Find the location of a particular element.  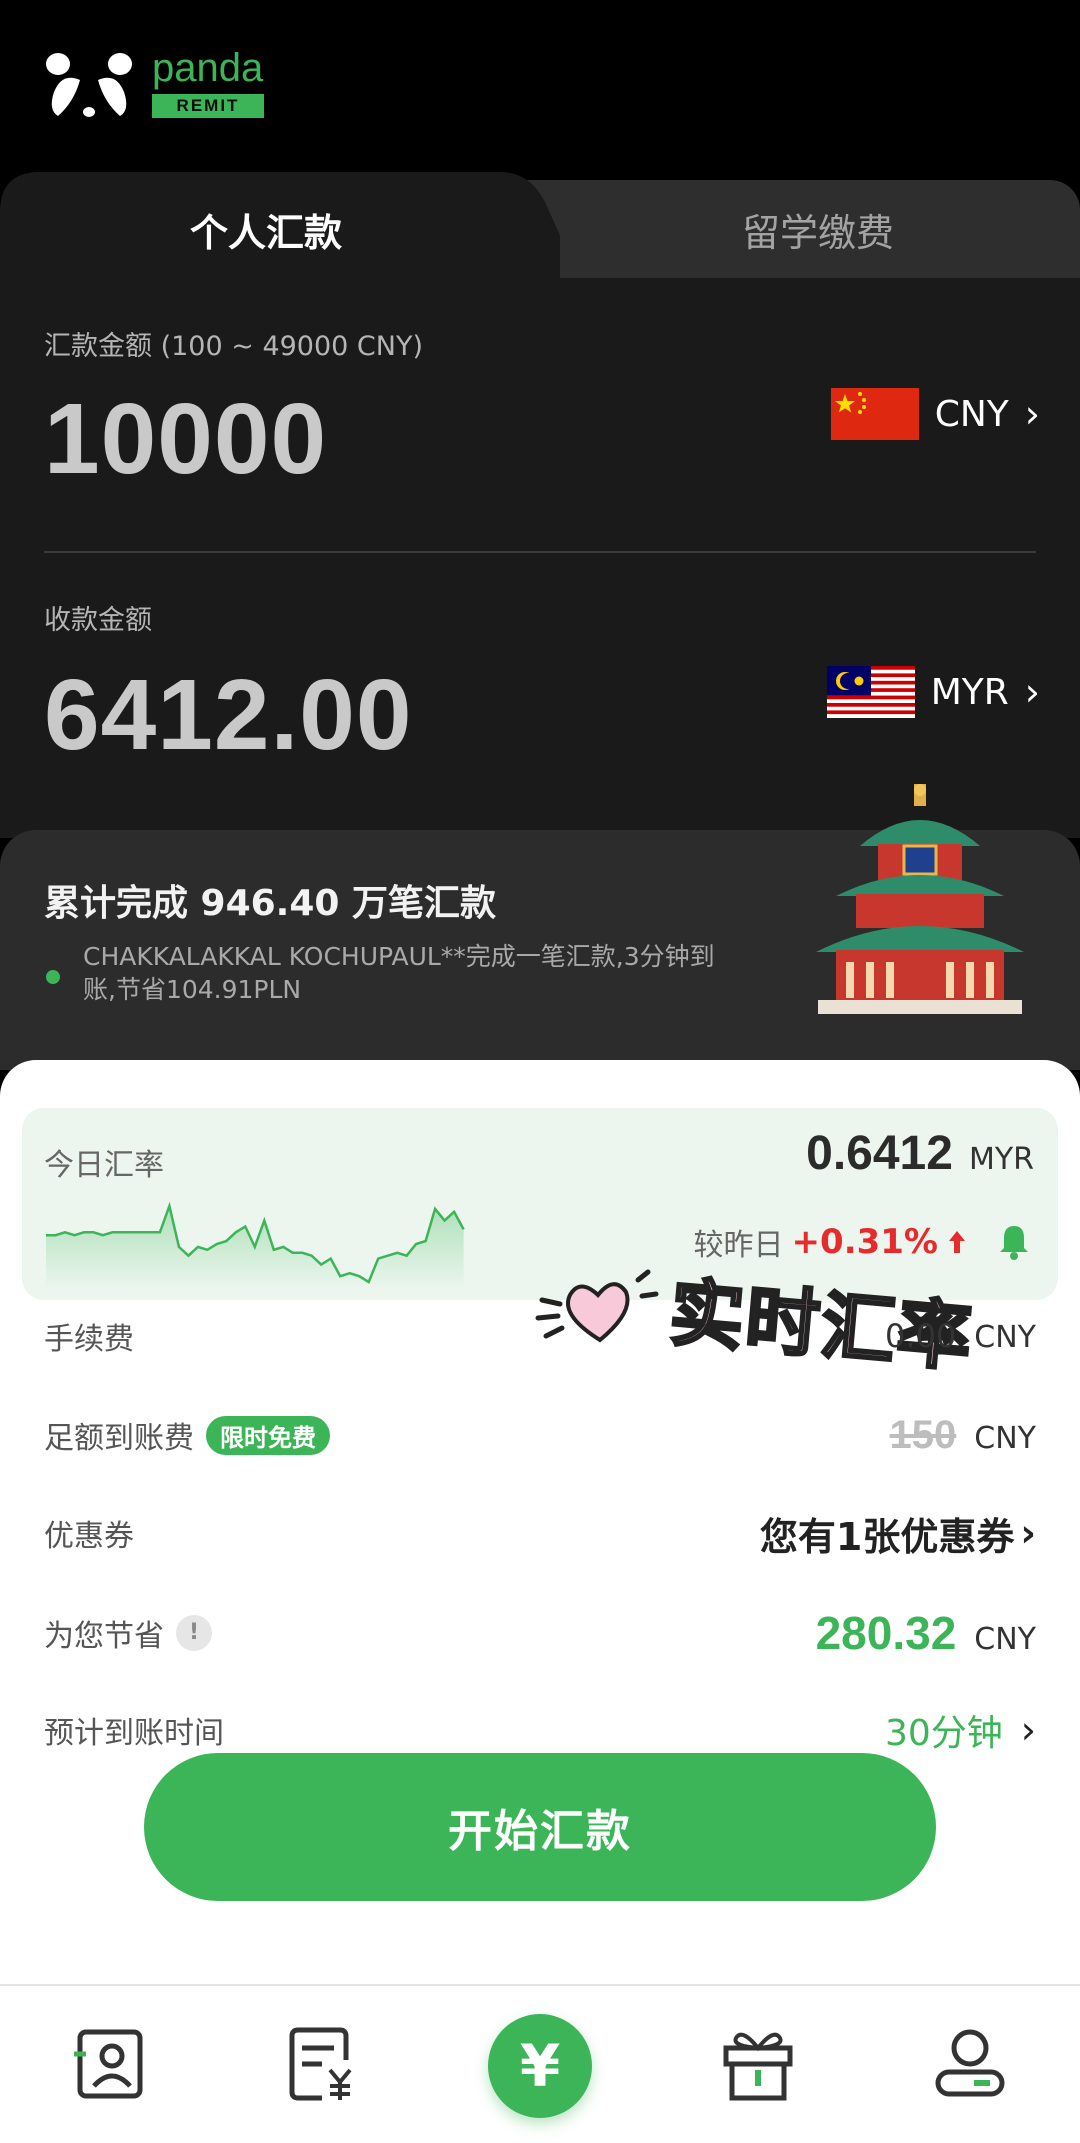

receive-amount-value: 6412.00 is located at coordinates (228, 715).